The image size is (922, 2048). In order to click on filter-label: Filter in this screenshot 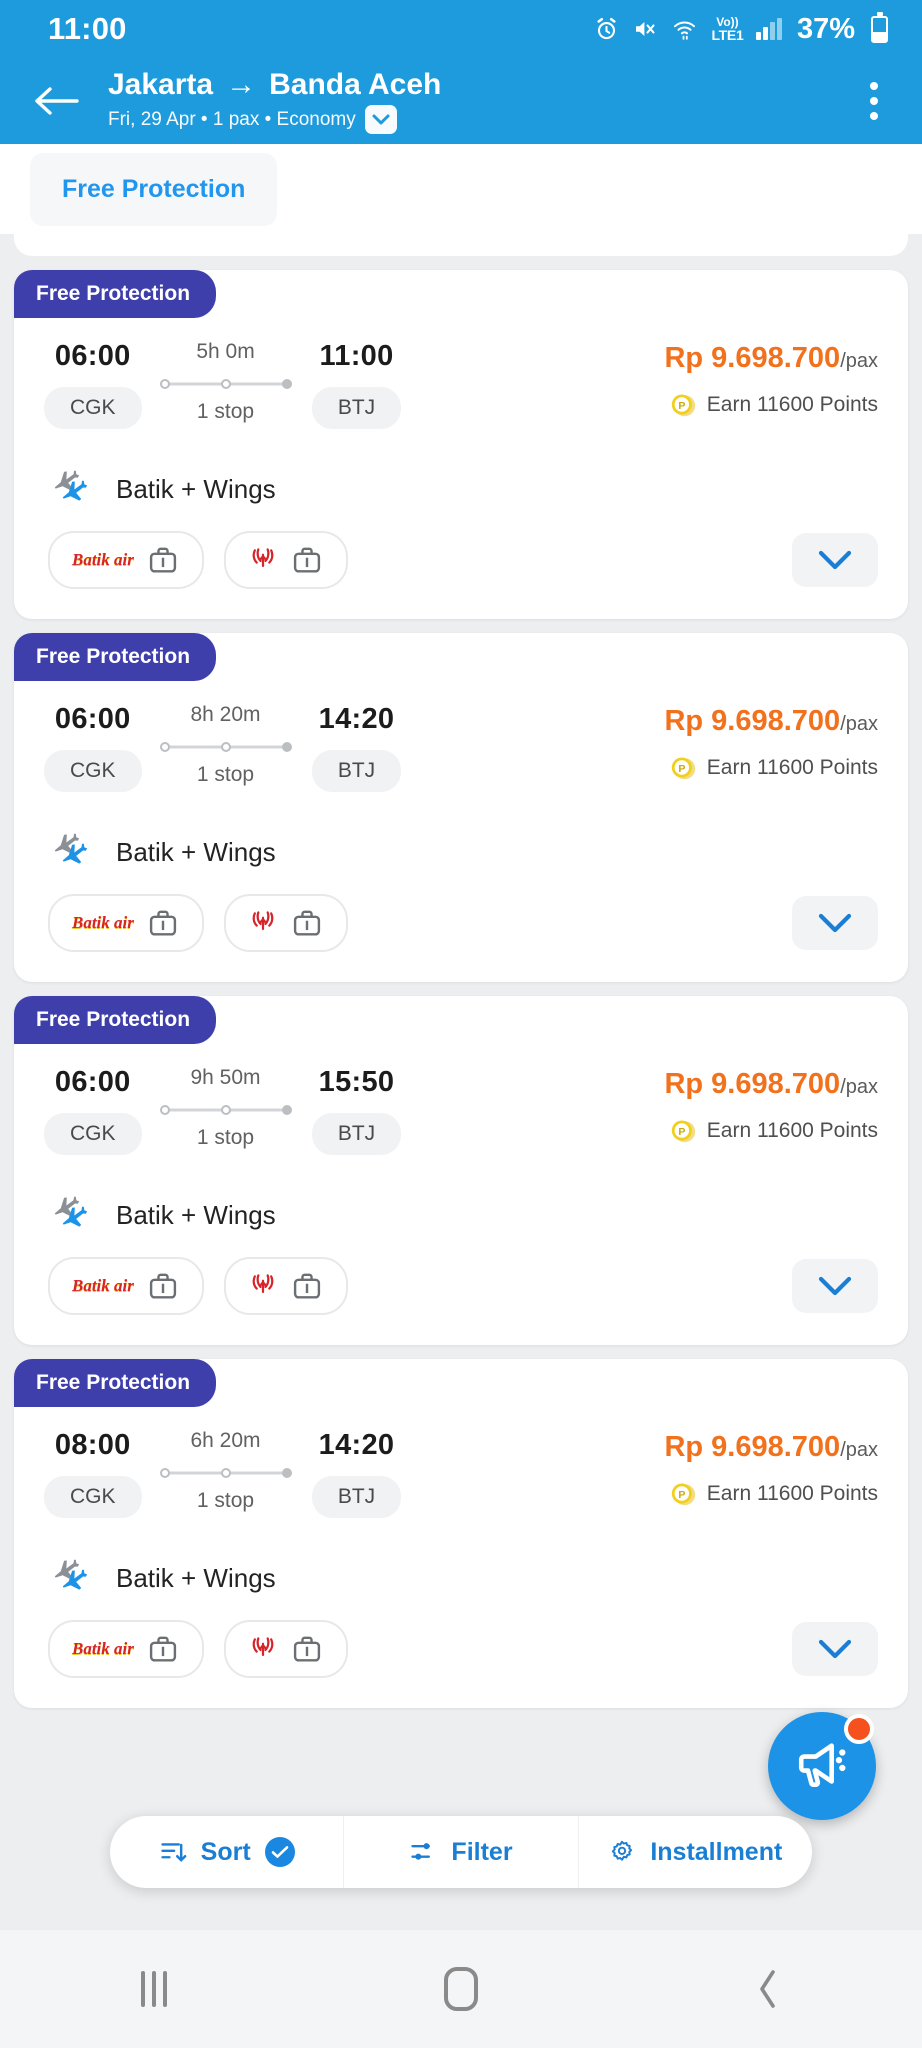, I will do `click(482, 1851)`.